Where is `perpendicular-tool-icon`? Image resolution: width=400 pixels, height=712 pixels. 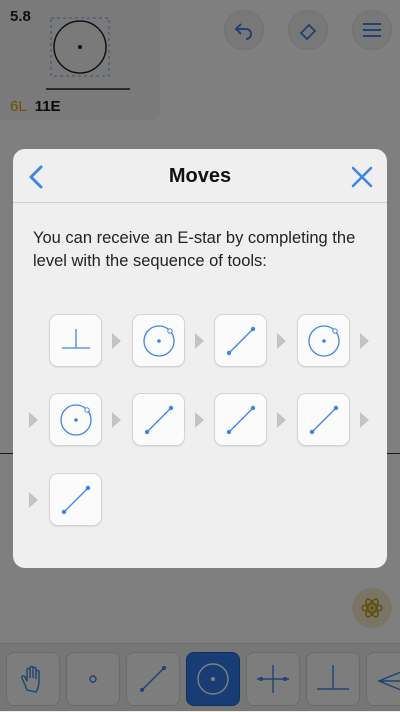 perpendicular-tool-icon is located at coordinates (75, 338).